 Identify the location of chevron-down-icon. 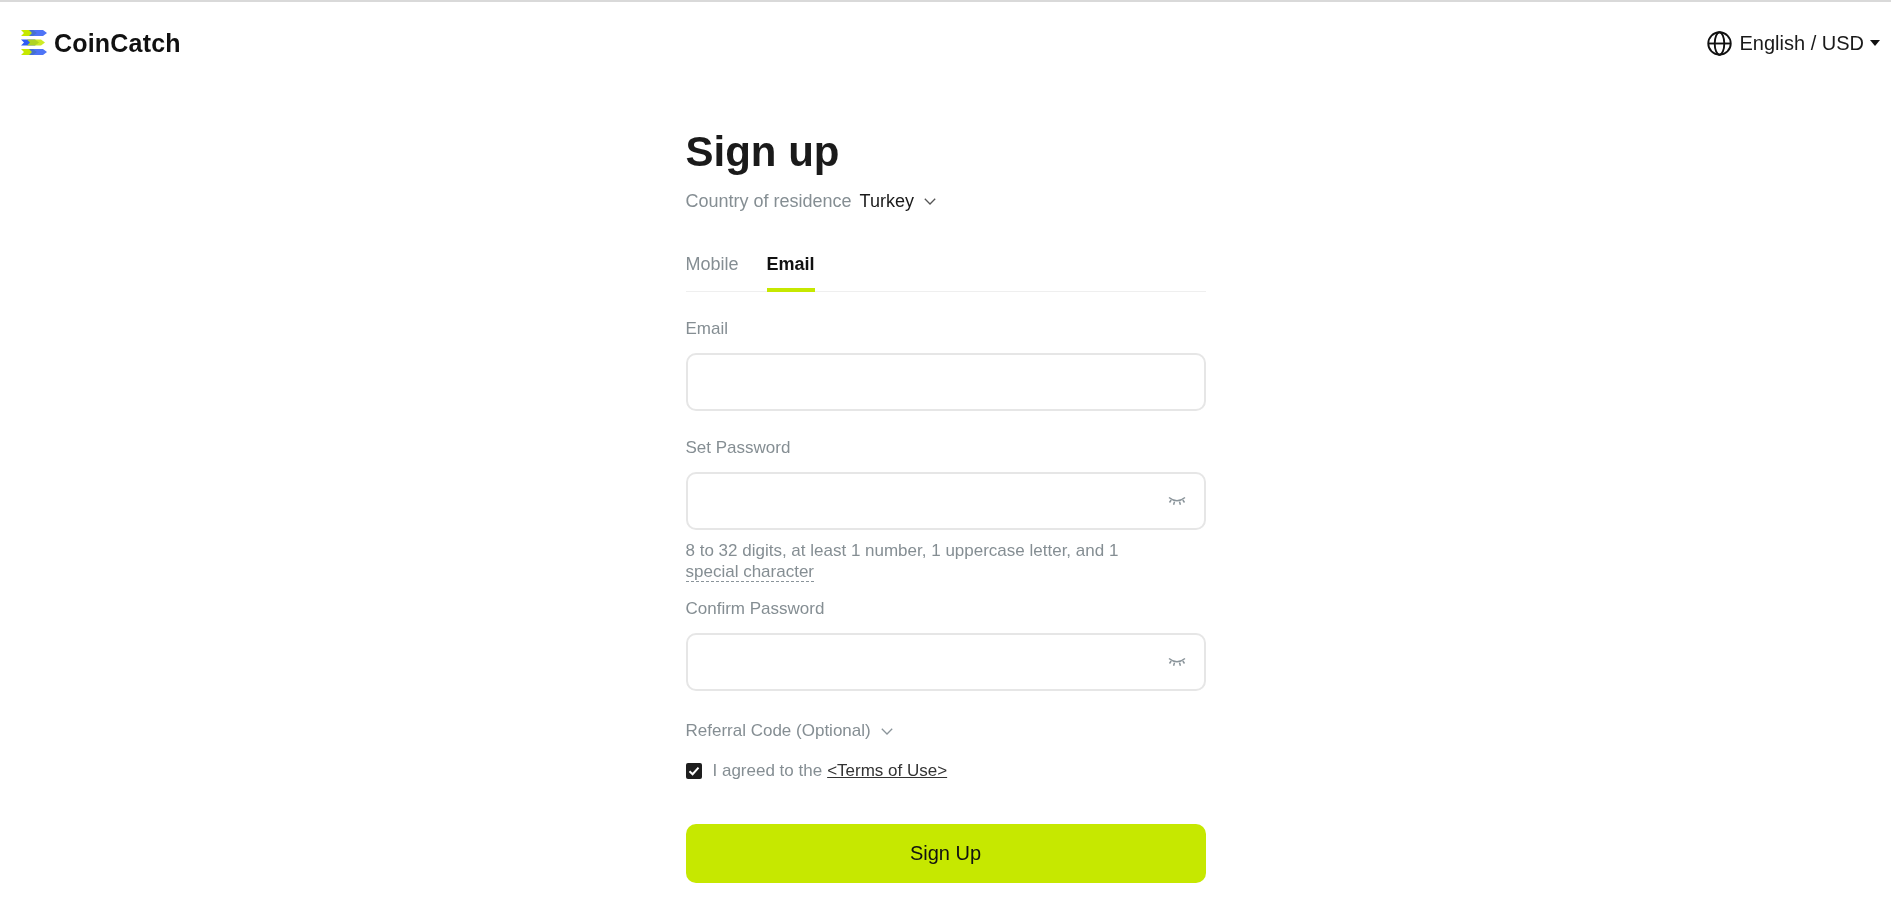
(929, 201).